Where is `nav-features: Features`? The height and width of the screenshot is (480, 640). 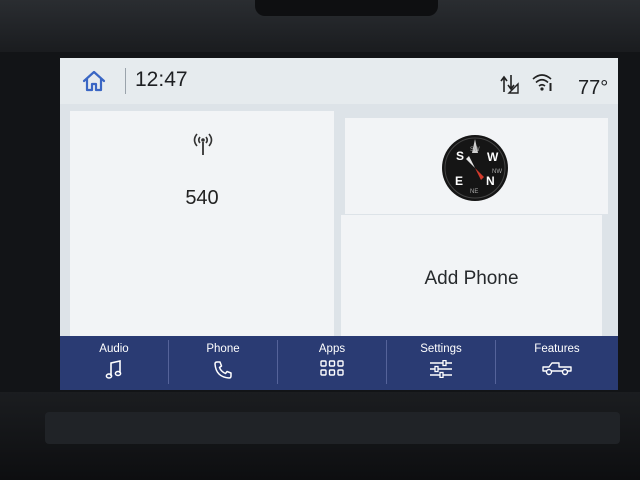
nav-features: Features is located at coordinates (557, 363).